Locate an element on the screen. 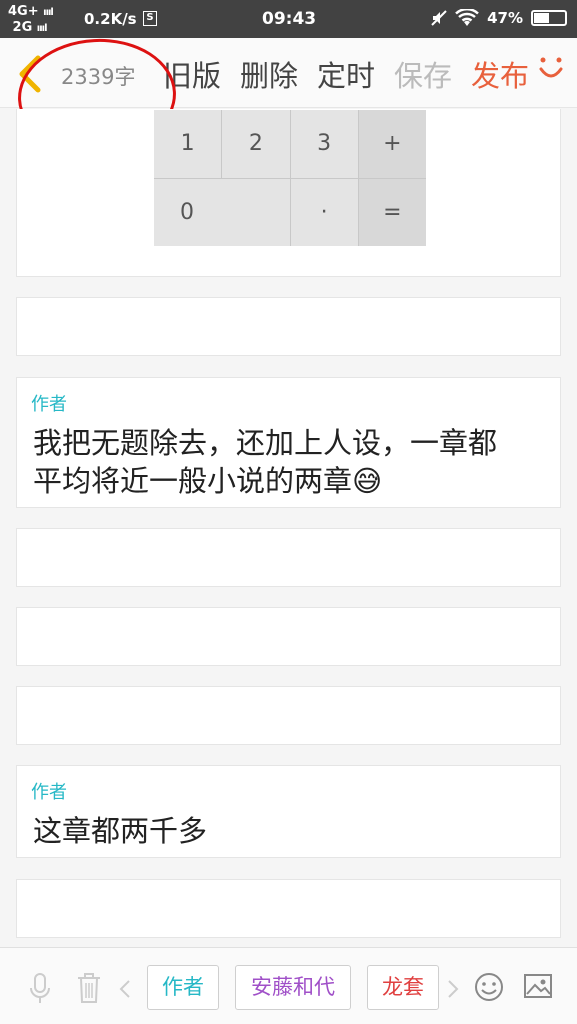 Image resolution: width=577 pixels, height=1024 pixels. microphone-icon is located at coordinates (40, 989).